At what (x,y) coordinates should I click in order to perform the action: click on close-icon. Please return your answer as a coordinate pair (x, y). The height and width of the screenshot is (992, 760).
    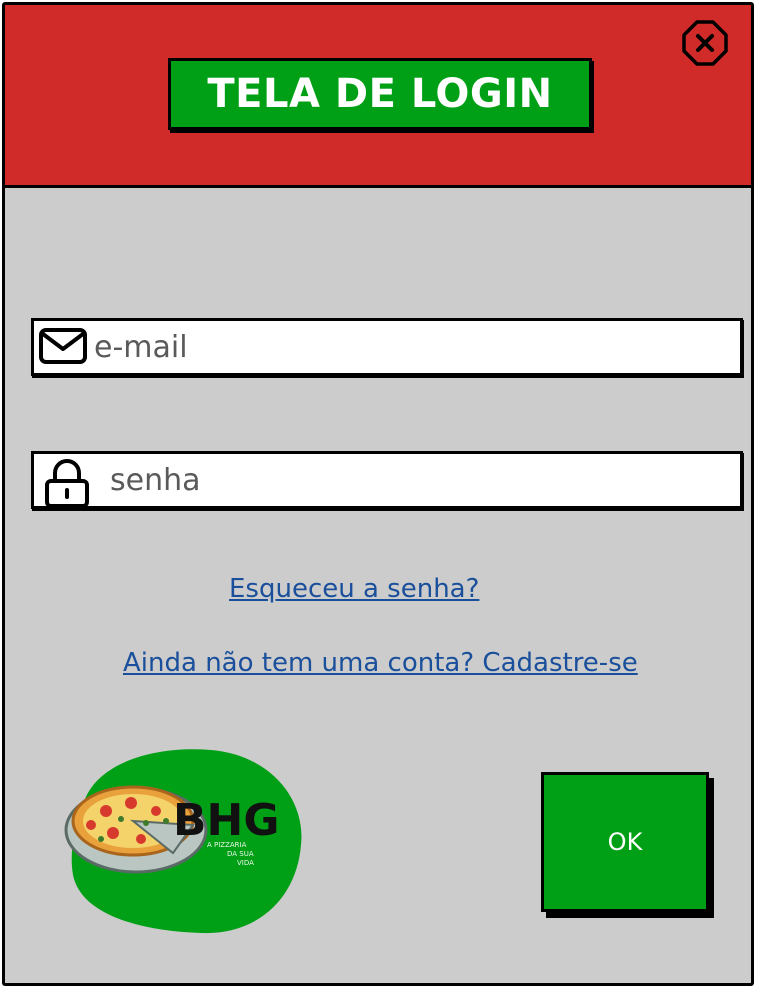
    Looking at the image, I should click on (705, 43).